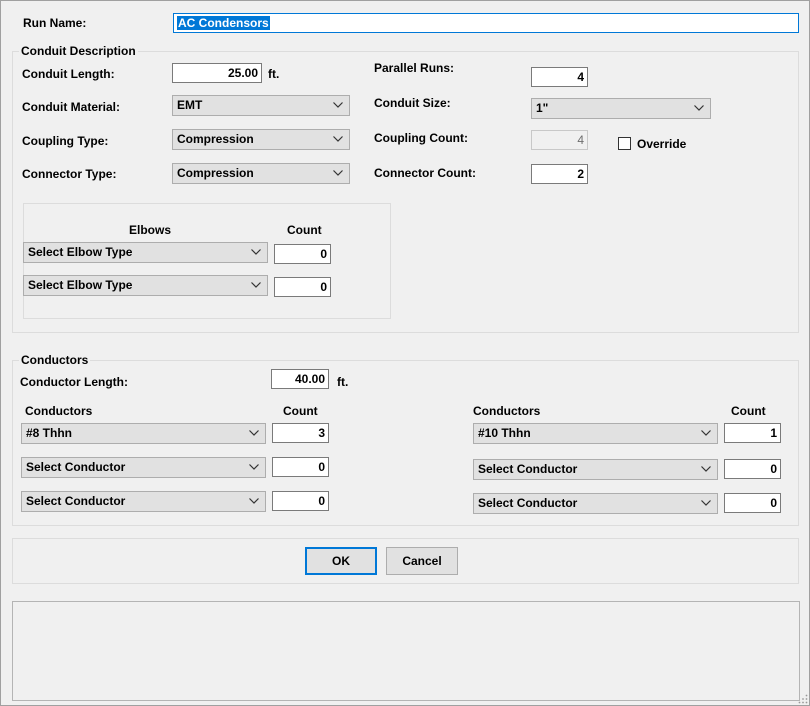 This screenshot has height=706, width=810. What do you see at coordinates (150, 230) in the screenshot?
I see `elbows-header: Elbows` at bounding box center [150, 230].